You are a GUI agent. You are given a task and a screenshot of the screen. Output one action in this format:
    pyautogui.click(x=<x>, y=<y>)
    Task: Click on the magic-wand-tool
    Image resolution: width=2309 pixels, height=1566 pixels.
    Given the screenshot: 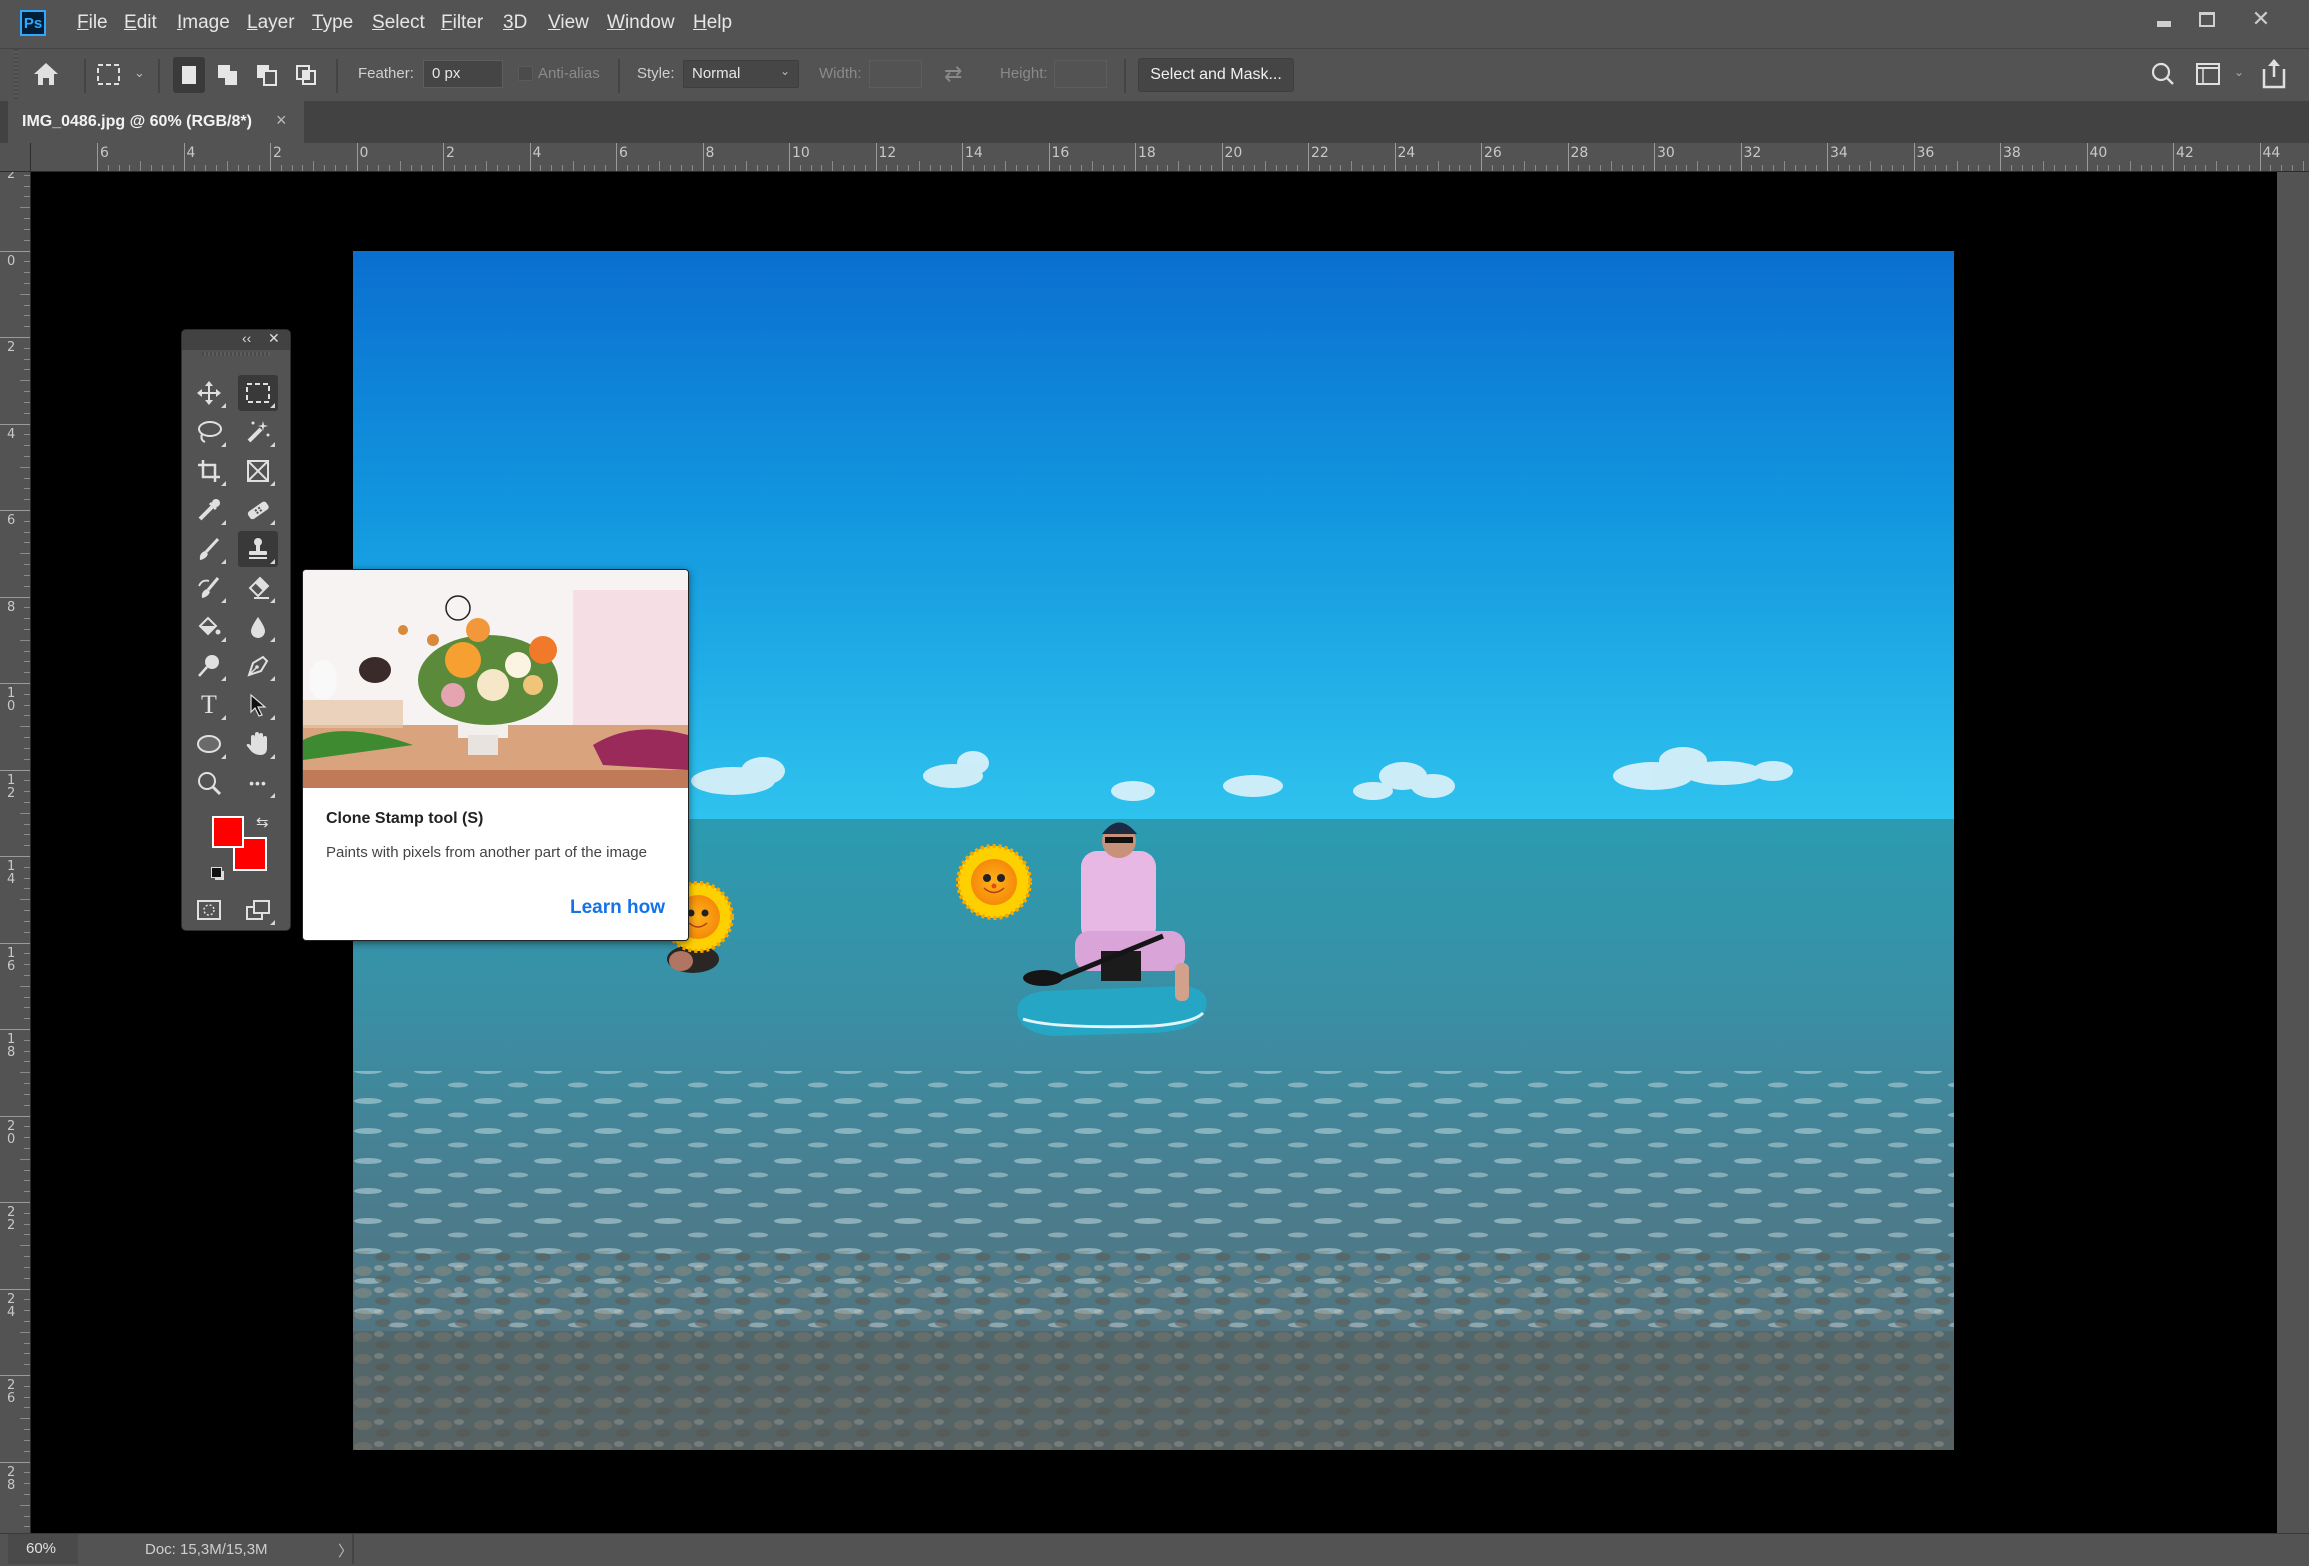 What is the action you would take?
    pyautogui.click(x=258, y=432)
    